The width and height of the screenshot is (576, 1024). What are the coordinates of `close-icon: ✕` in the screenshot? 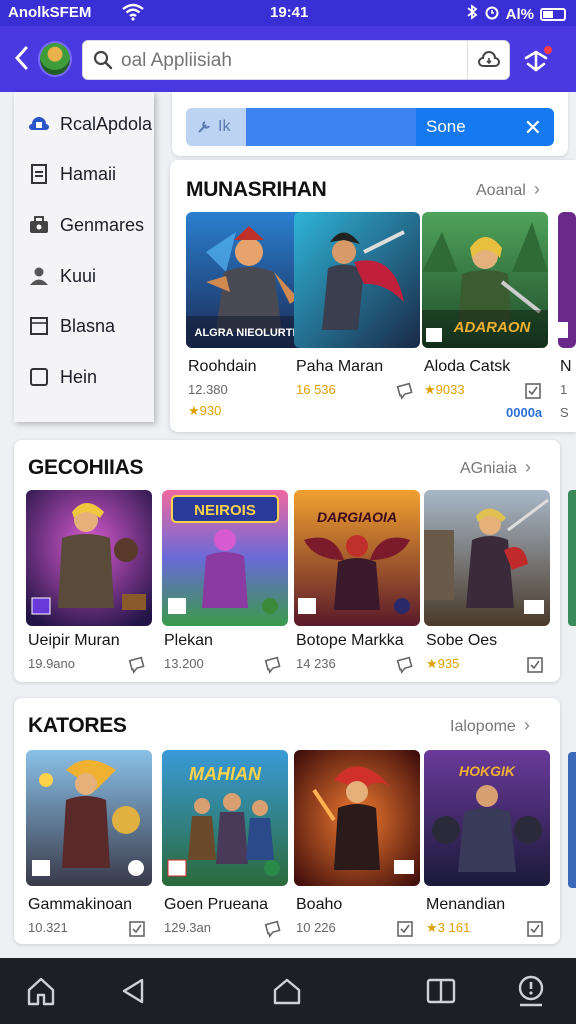 It's located at (533, 128).